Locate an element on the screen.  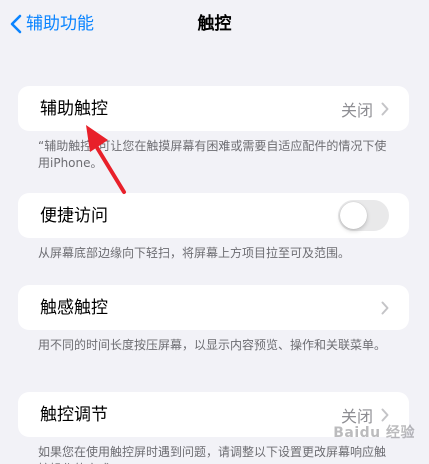
row-value: 关闭 is located at coordinates (356, 110).